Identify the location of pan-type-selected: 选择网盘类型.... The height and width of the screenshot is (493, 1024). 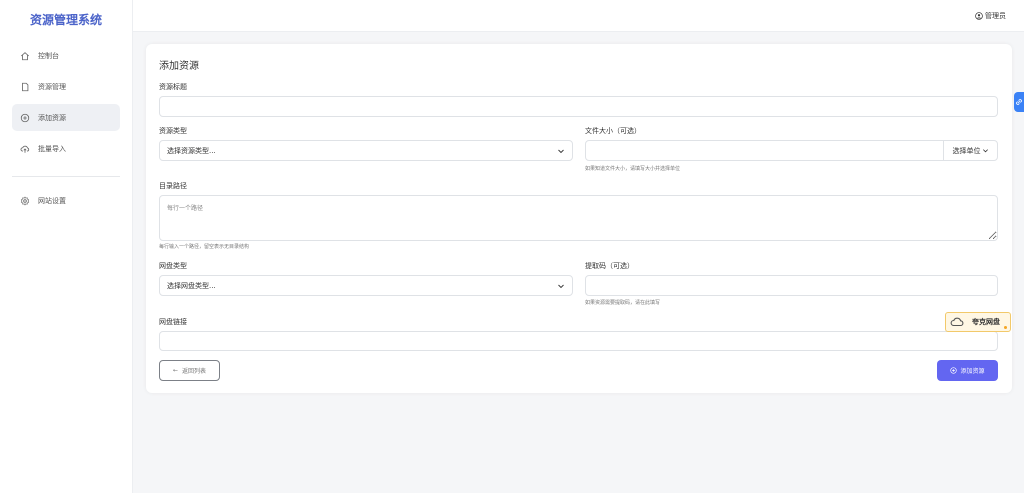
(191, 285).